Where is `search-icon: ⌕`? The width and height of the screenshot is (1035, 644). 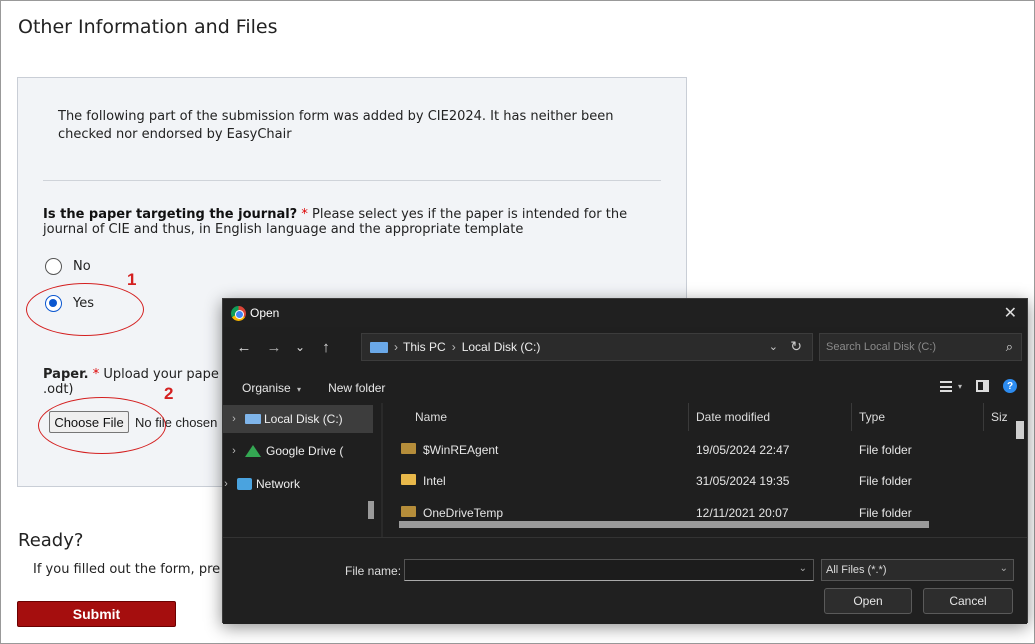 search-icon: ⌕ is located at coordinates (1009, 347).